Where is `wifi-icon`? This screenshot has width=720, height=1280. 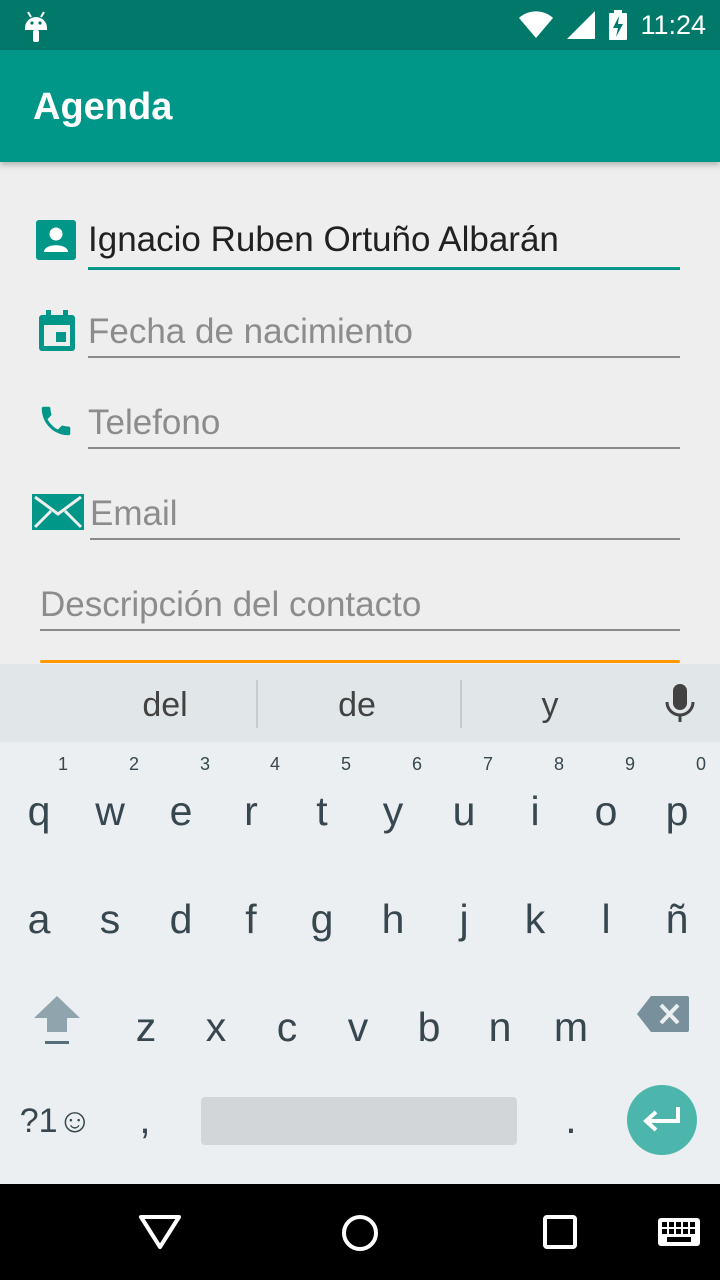 wifi-icon is located at coordinates (536, 24).